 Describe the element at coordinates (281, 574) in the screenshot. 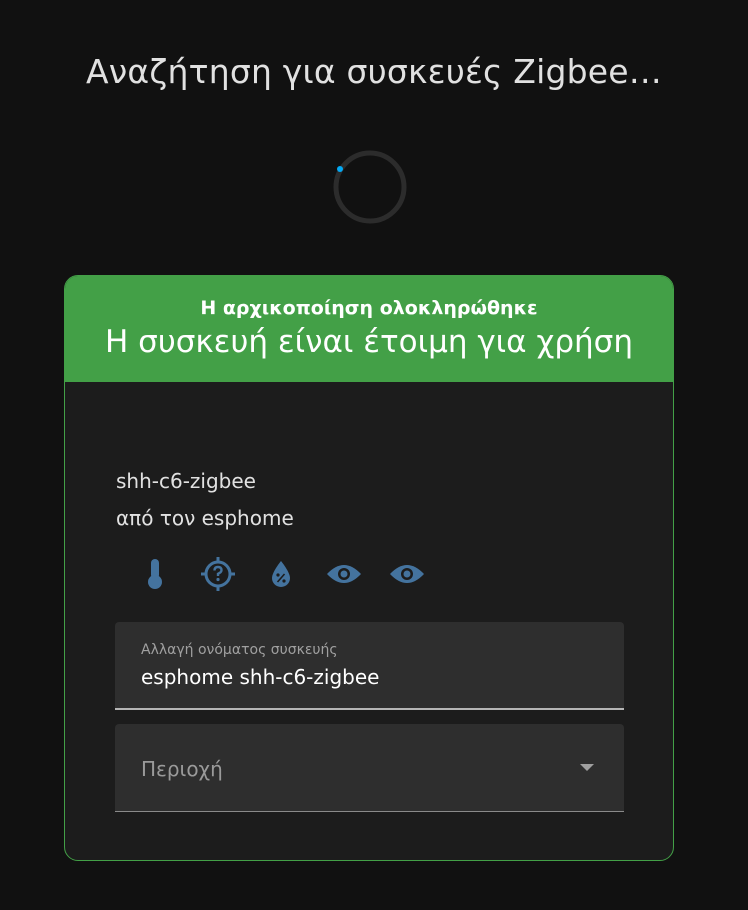

I see `water-percent-icon` at that location.